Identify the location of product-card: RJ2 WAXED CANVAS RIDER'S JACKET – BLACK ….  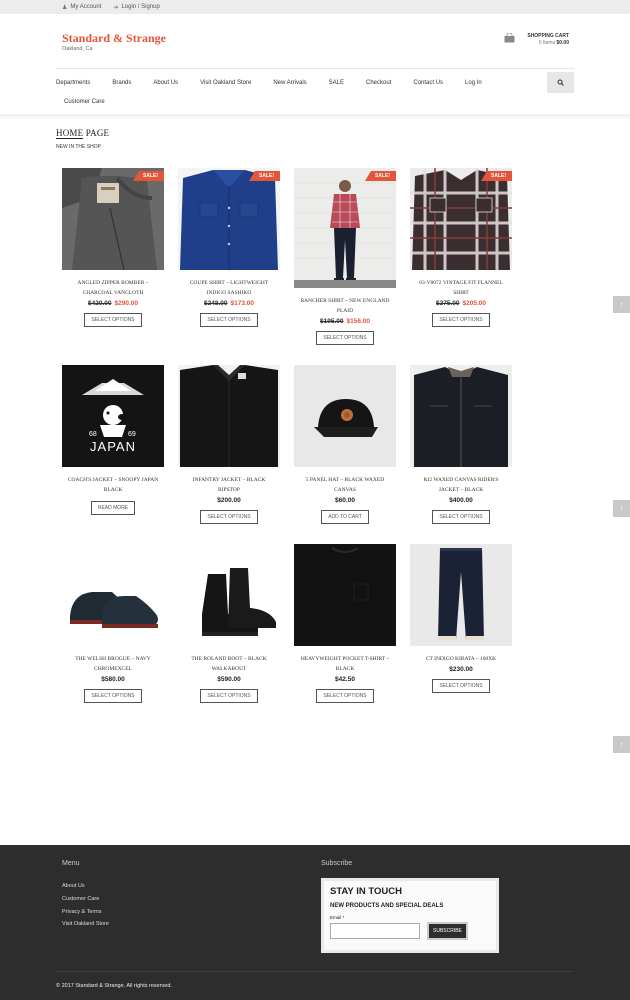
(461, 444).